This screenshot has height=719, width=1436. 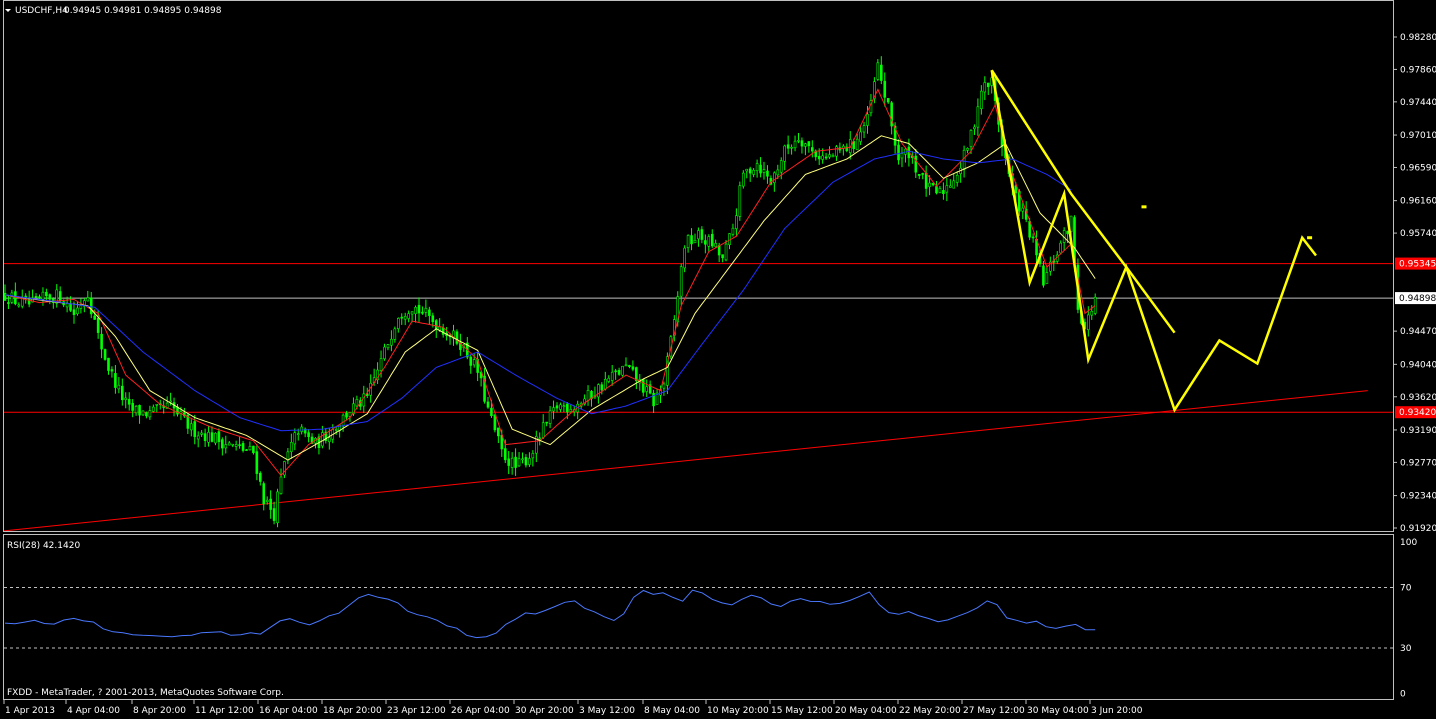 I want to click on price-tick-label: 0.94040, so click(x=1418, y=365).